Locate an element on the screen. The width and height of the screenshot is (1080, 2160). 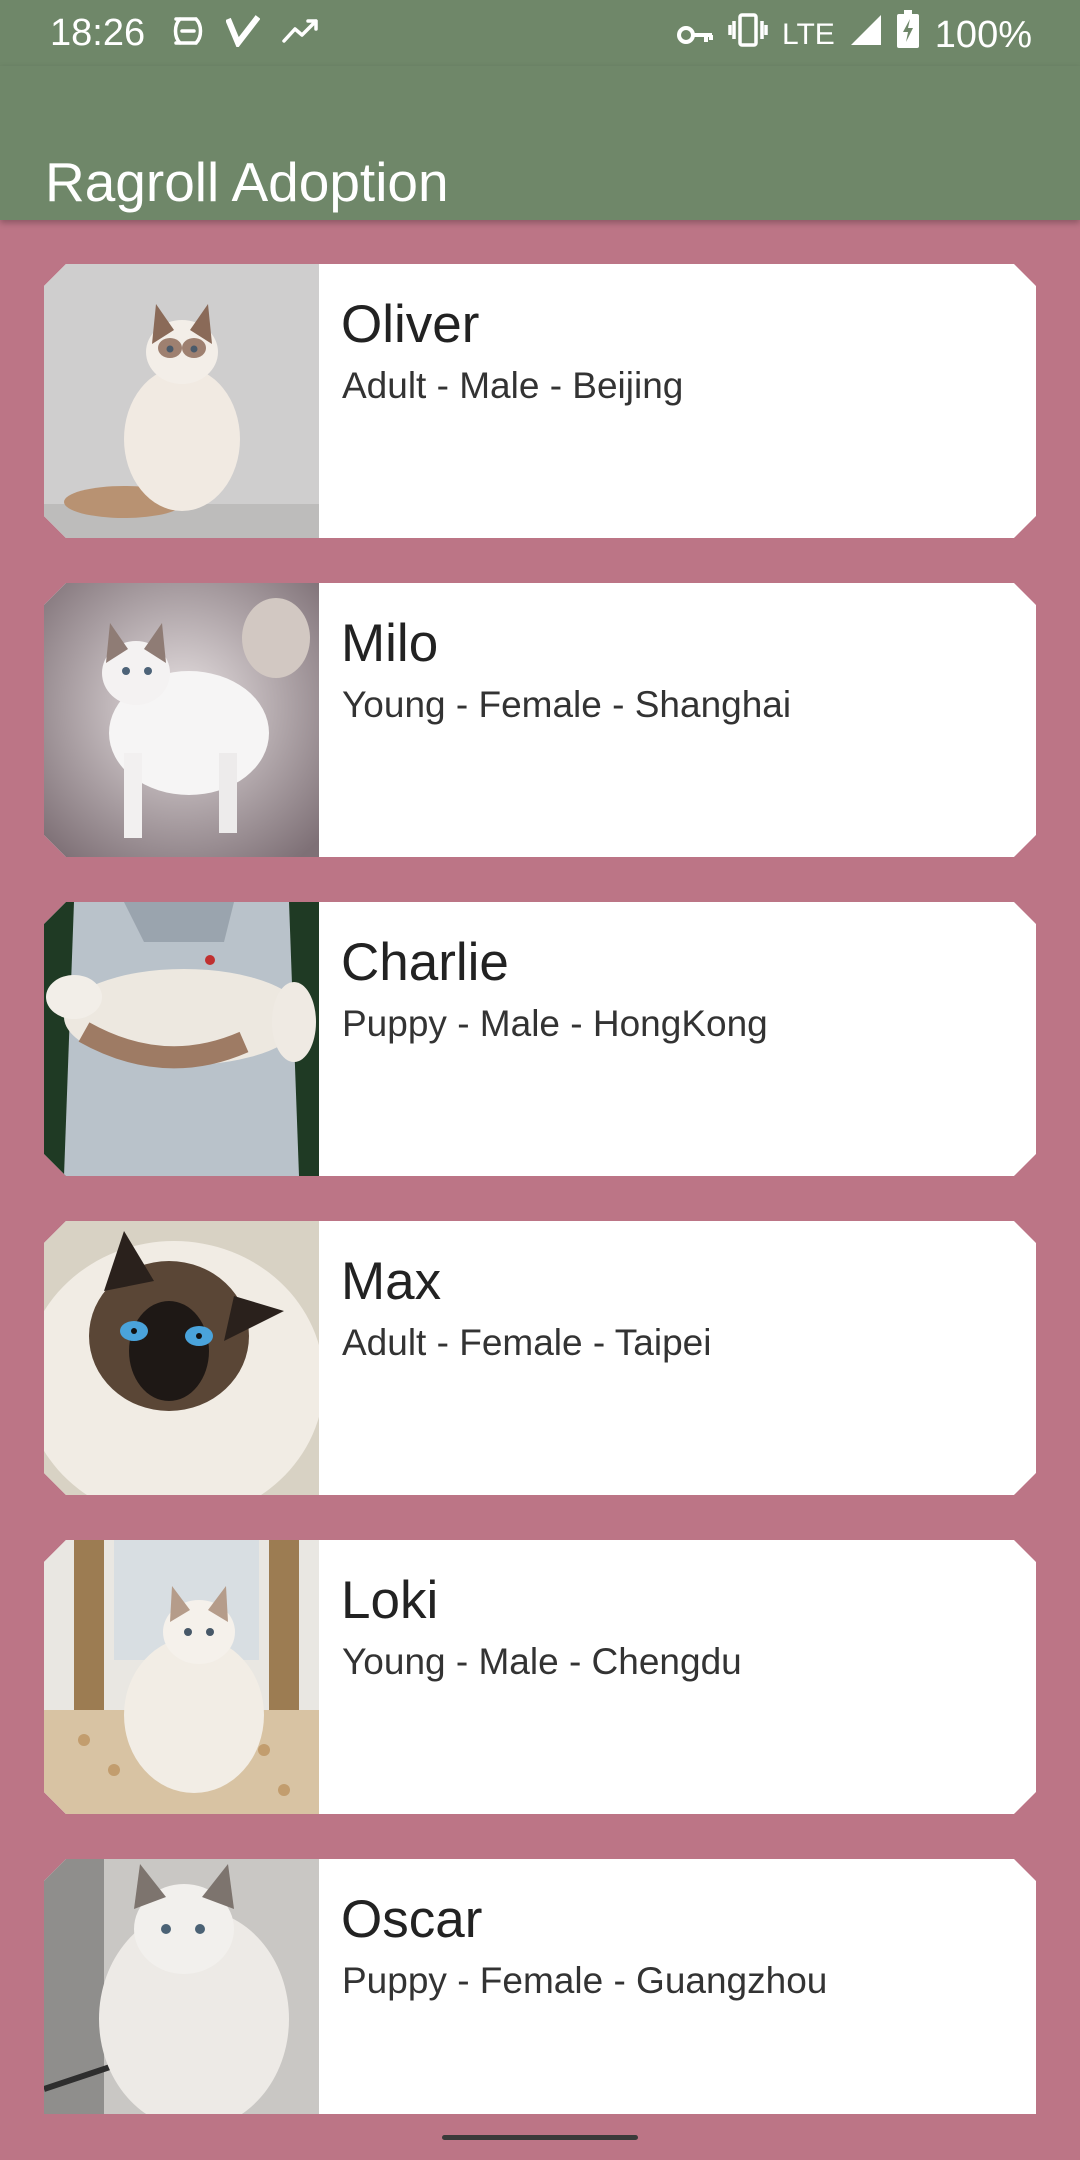
cat-name: Milo is located at coordinates (390, 643).